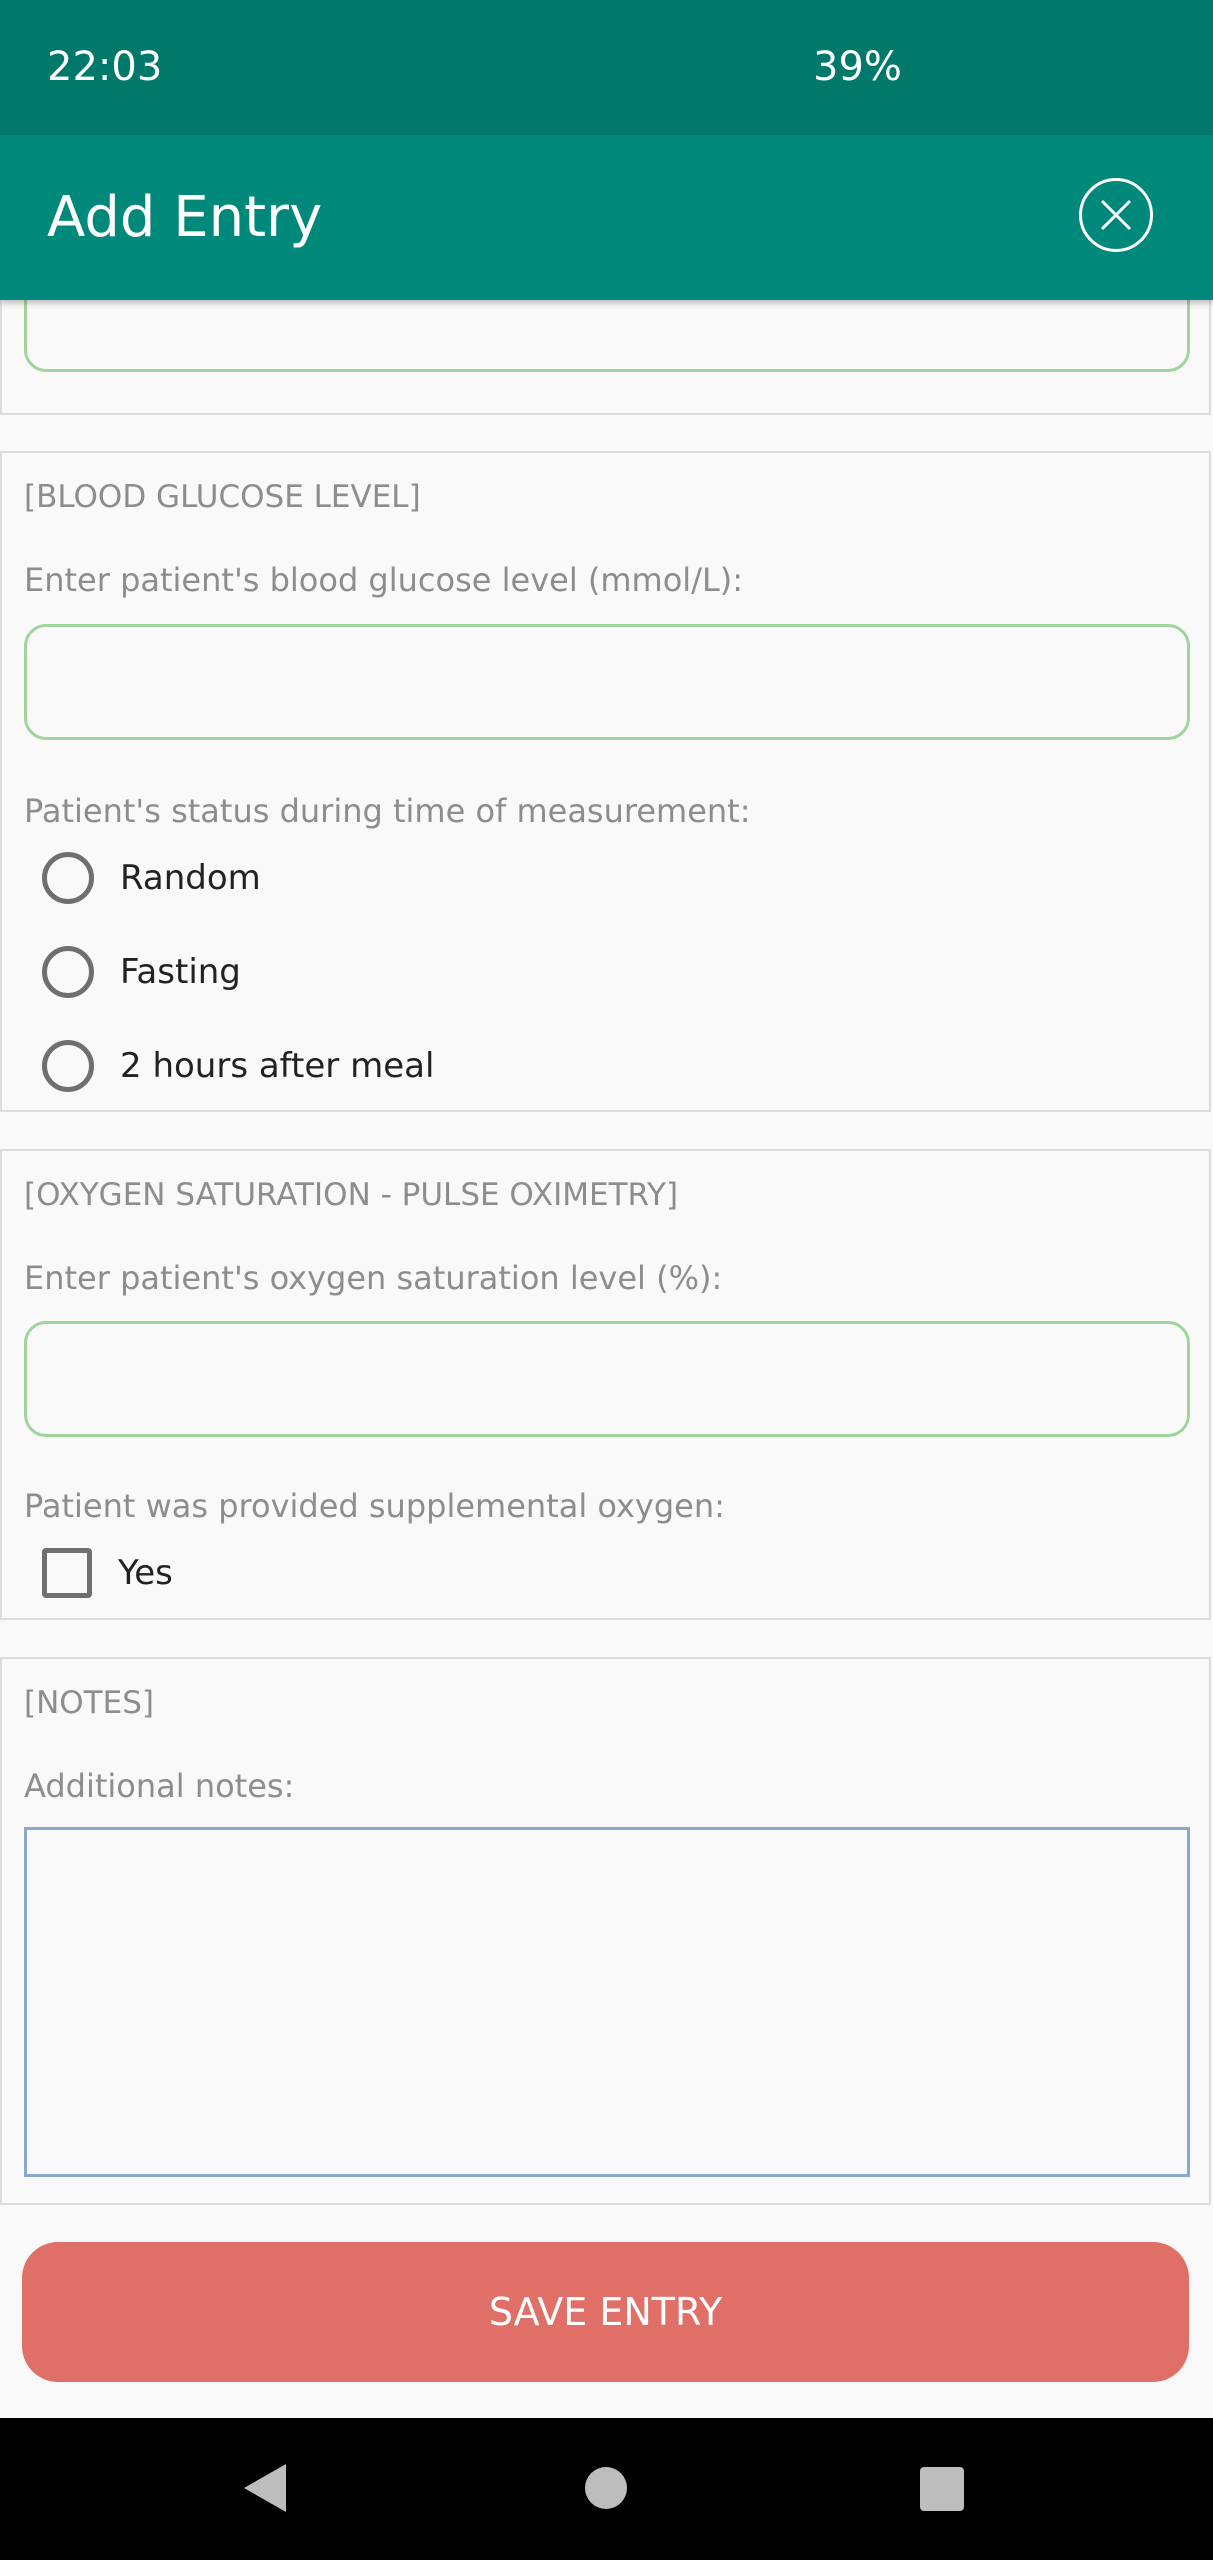  Describe the element at coordinates (145, 1573) in the screenshot. I see `checkbox-label: Yes` at that location.